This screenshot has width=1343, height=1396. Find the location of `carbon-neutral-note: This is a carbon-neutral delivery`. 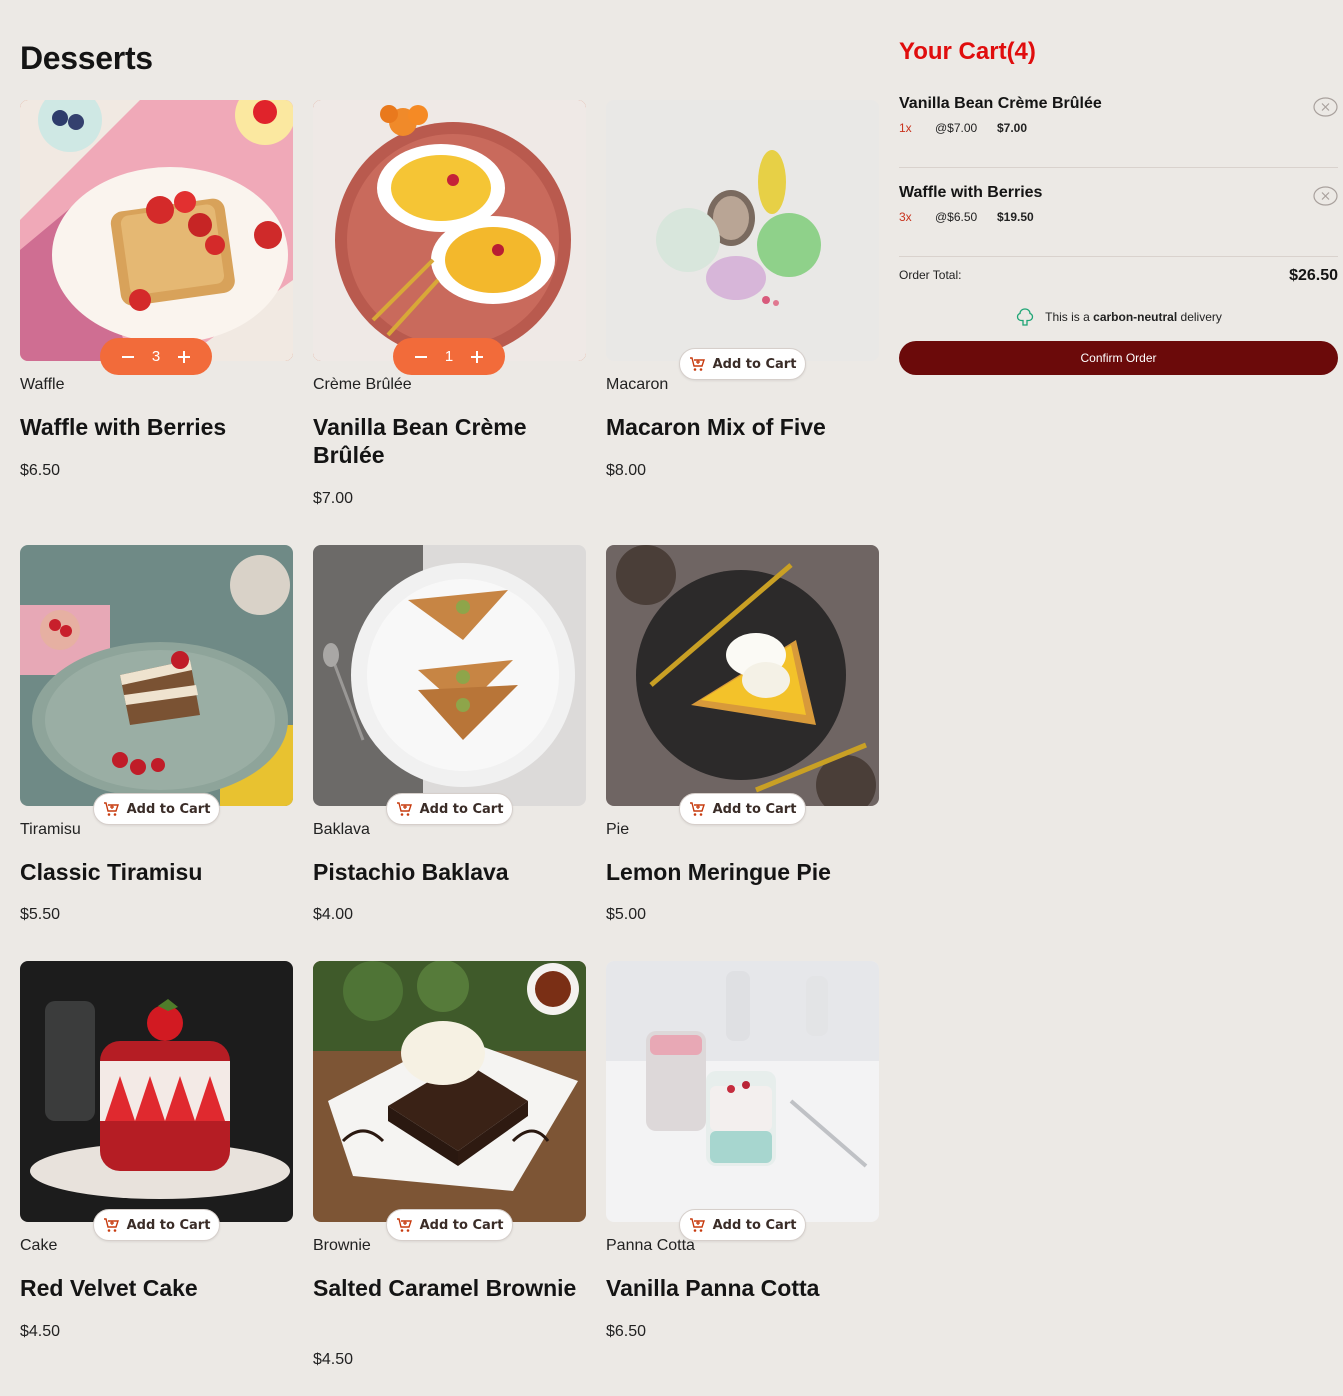

carbon-neutral-note: This is a carbon-neutral delivery is located at coordinates (1118, 317).